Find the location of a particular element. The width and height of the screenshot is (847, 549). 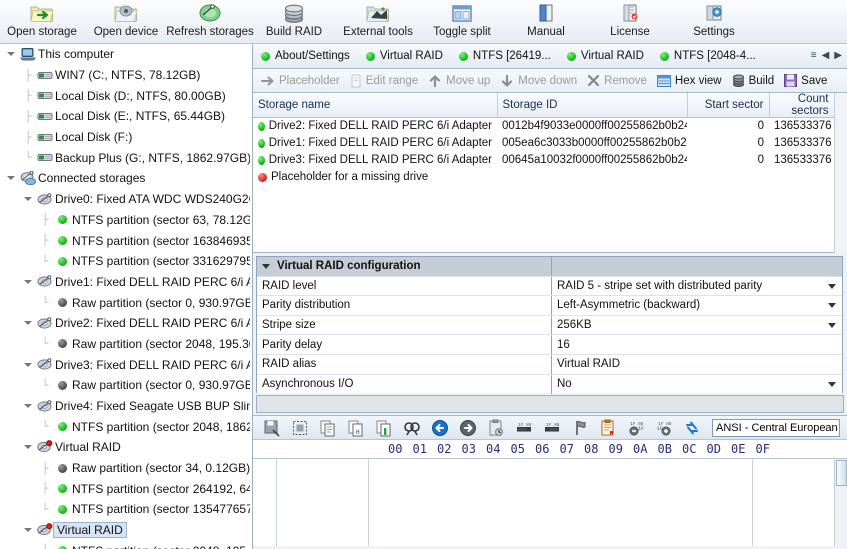

hex-vertical-scrollbar is located at coordinates (840, 502).